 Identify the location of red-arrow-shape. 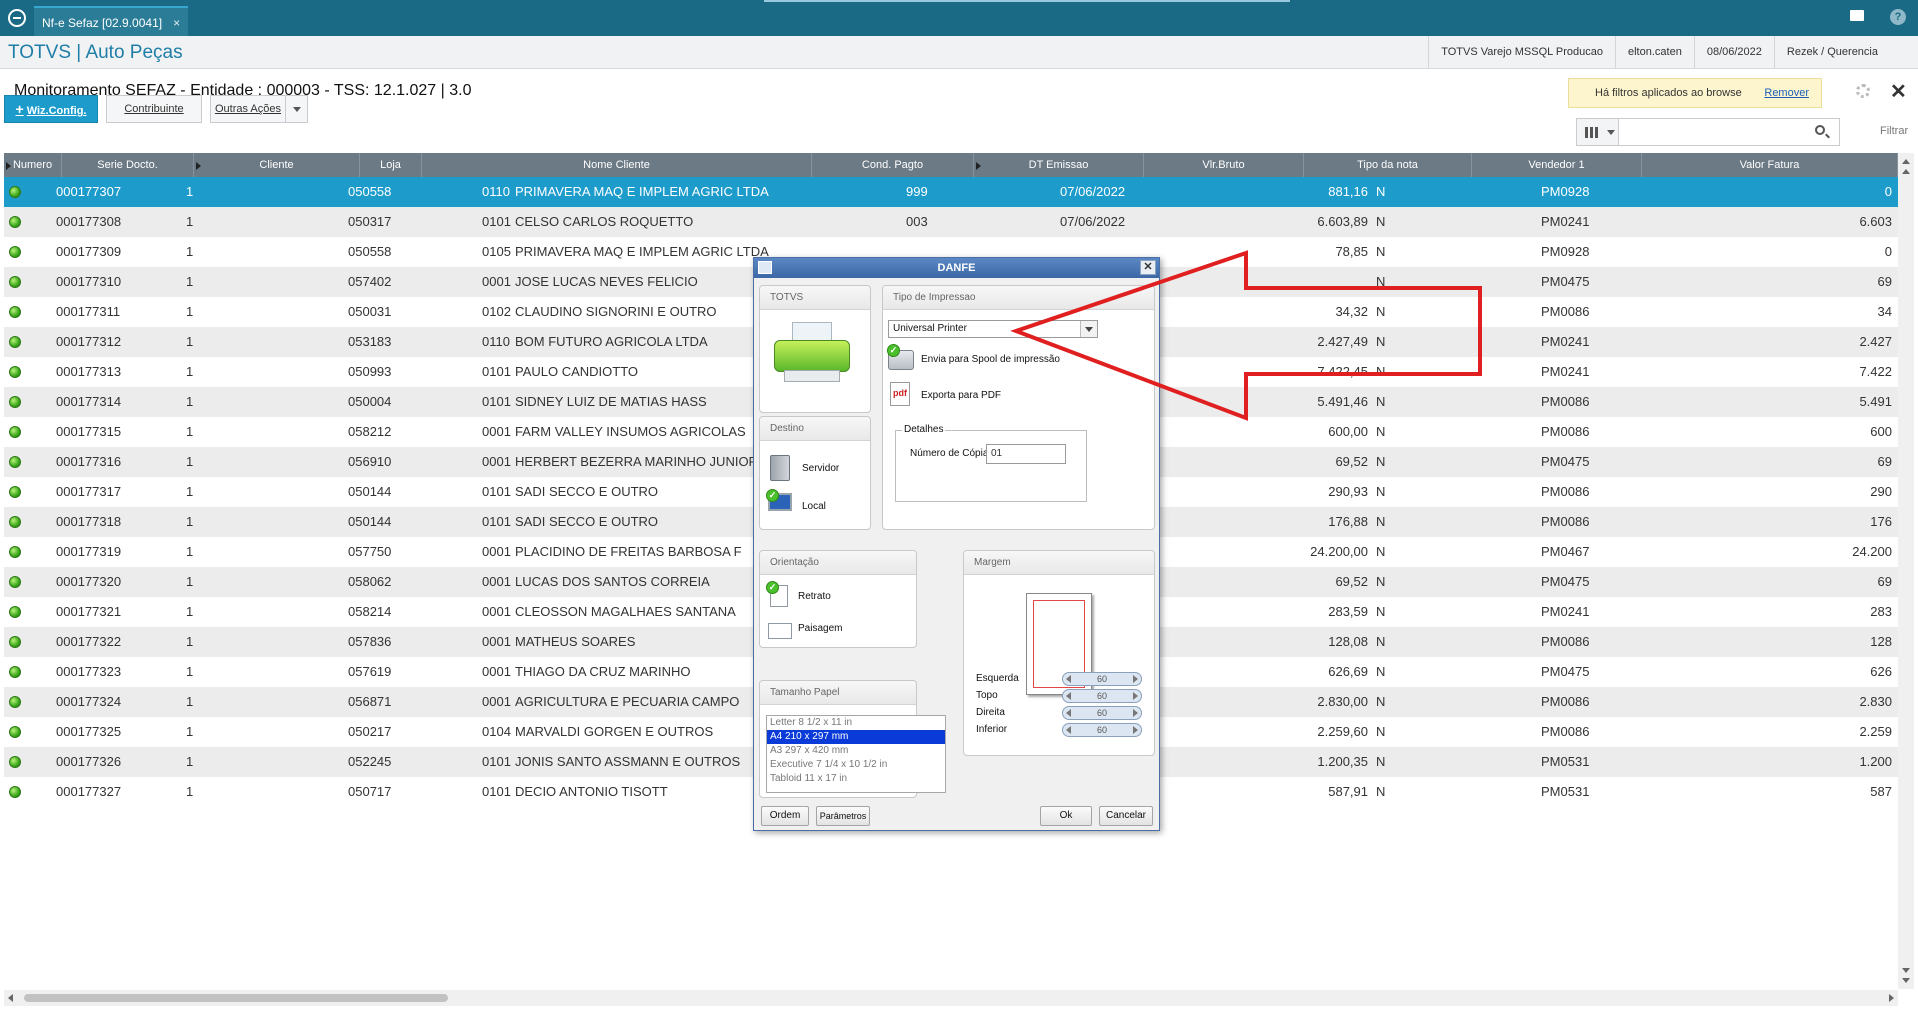
(1246, 335).